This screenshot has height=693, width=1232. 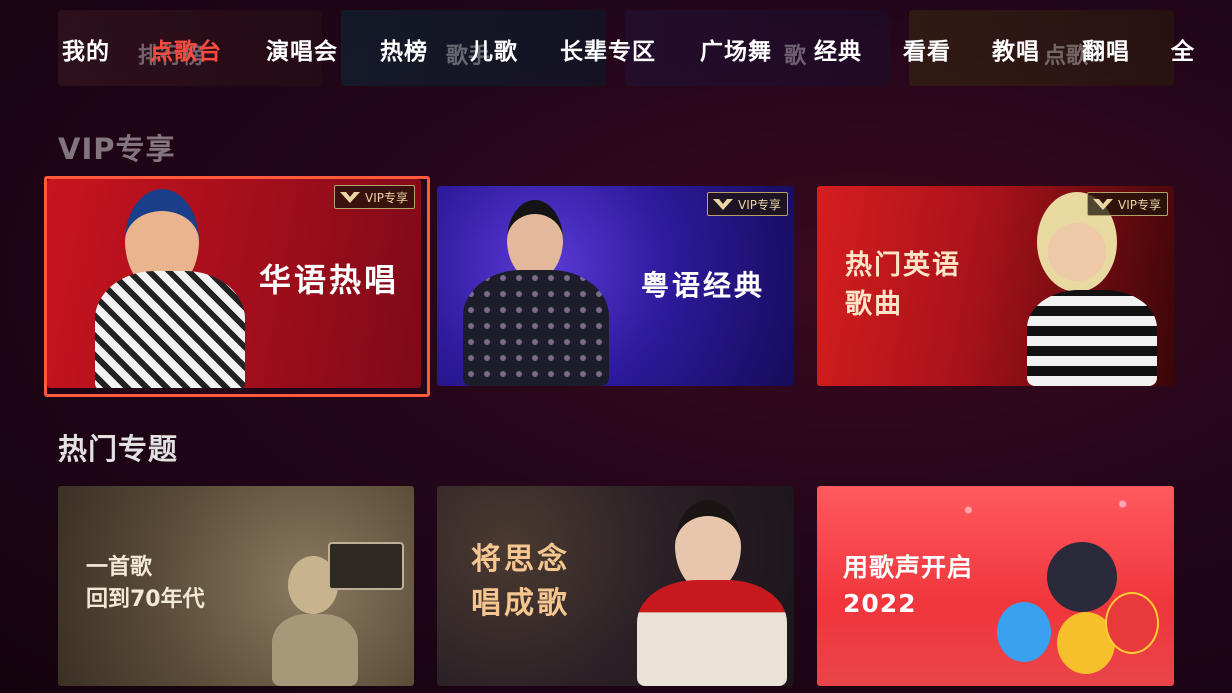 I want to click on nav-item-classic: 经典, so click(x=838, y=49).